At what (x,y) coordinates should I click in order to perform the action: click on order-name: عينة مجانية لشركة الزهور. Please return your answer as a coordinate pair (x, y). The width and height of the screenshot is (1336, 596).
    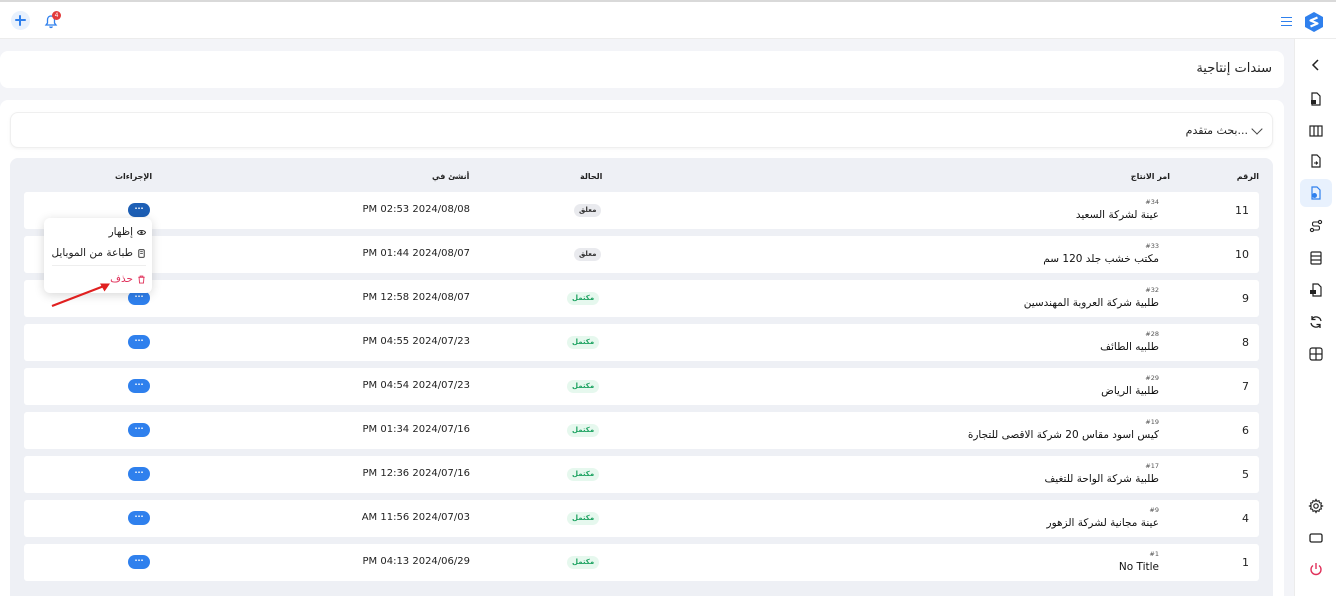
    Looking at the image, I should click on (1103, 523).